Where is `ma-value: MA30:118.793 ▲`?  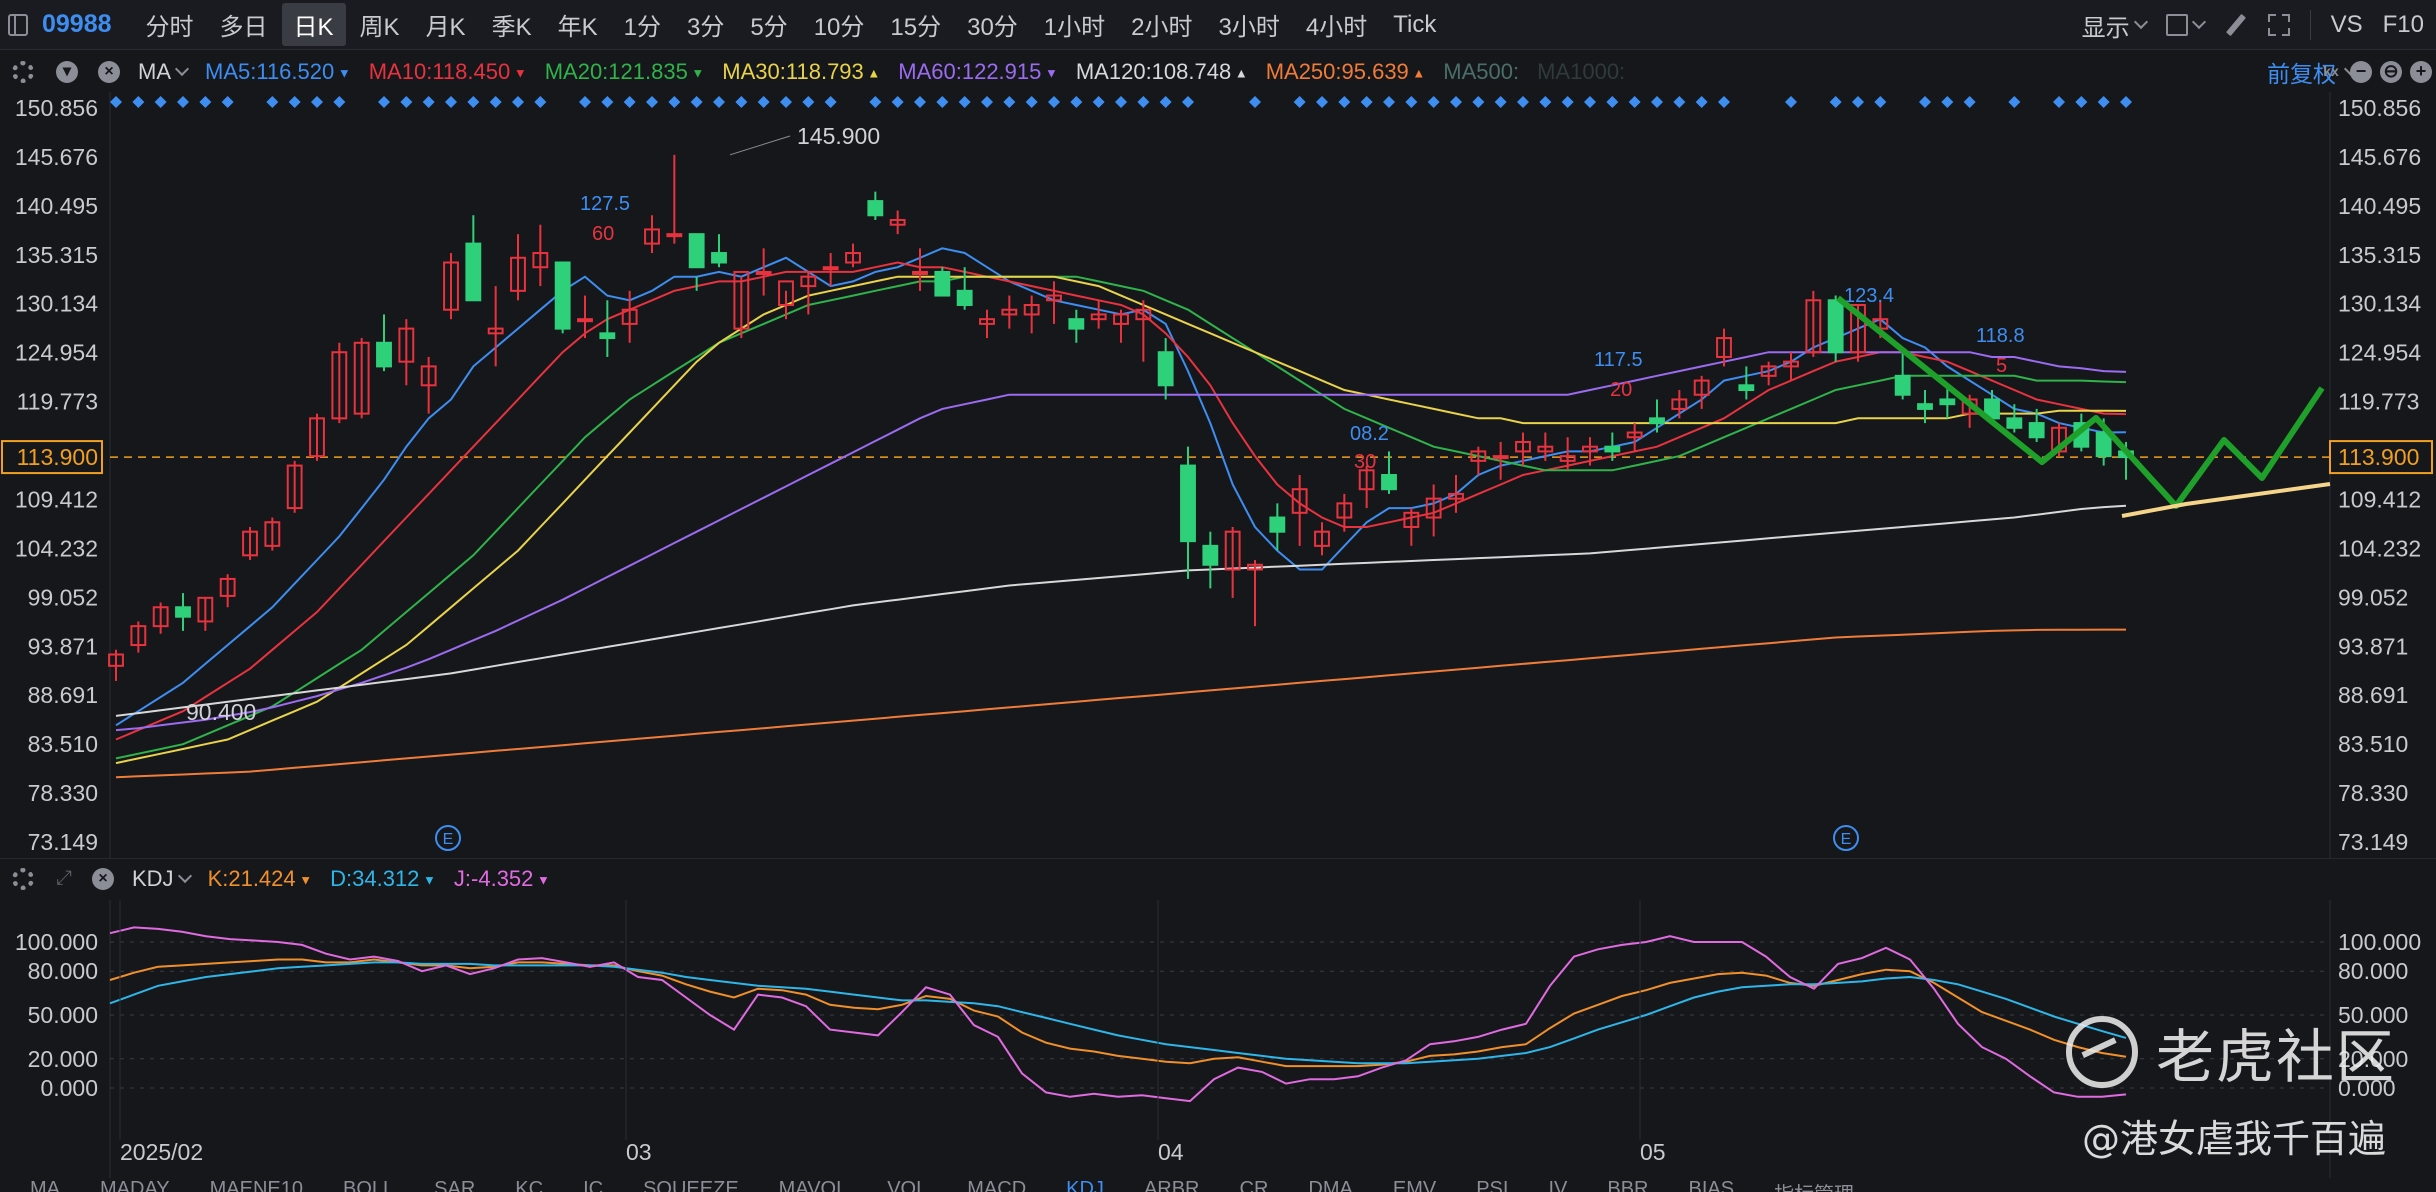 ma-value: MA30:118.793 ▲ is located at coordinates (801, 72).